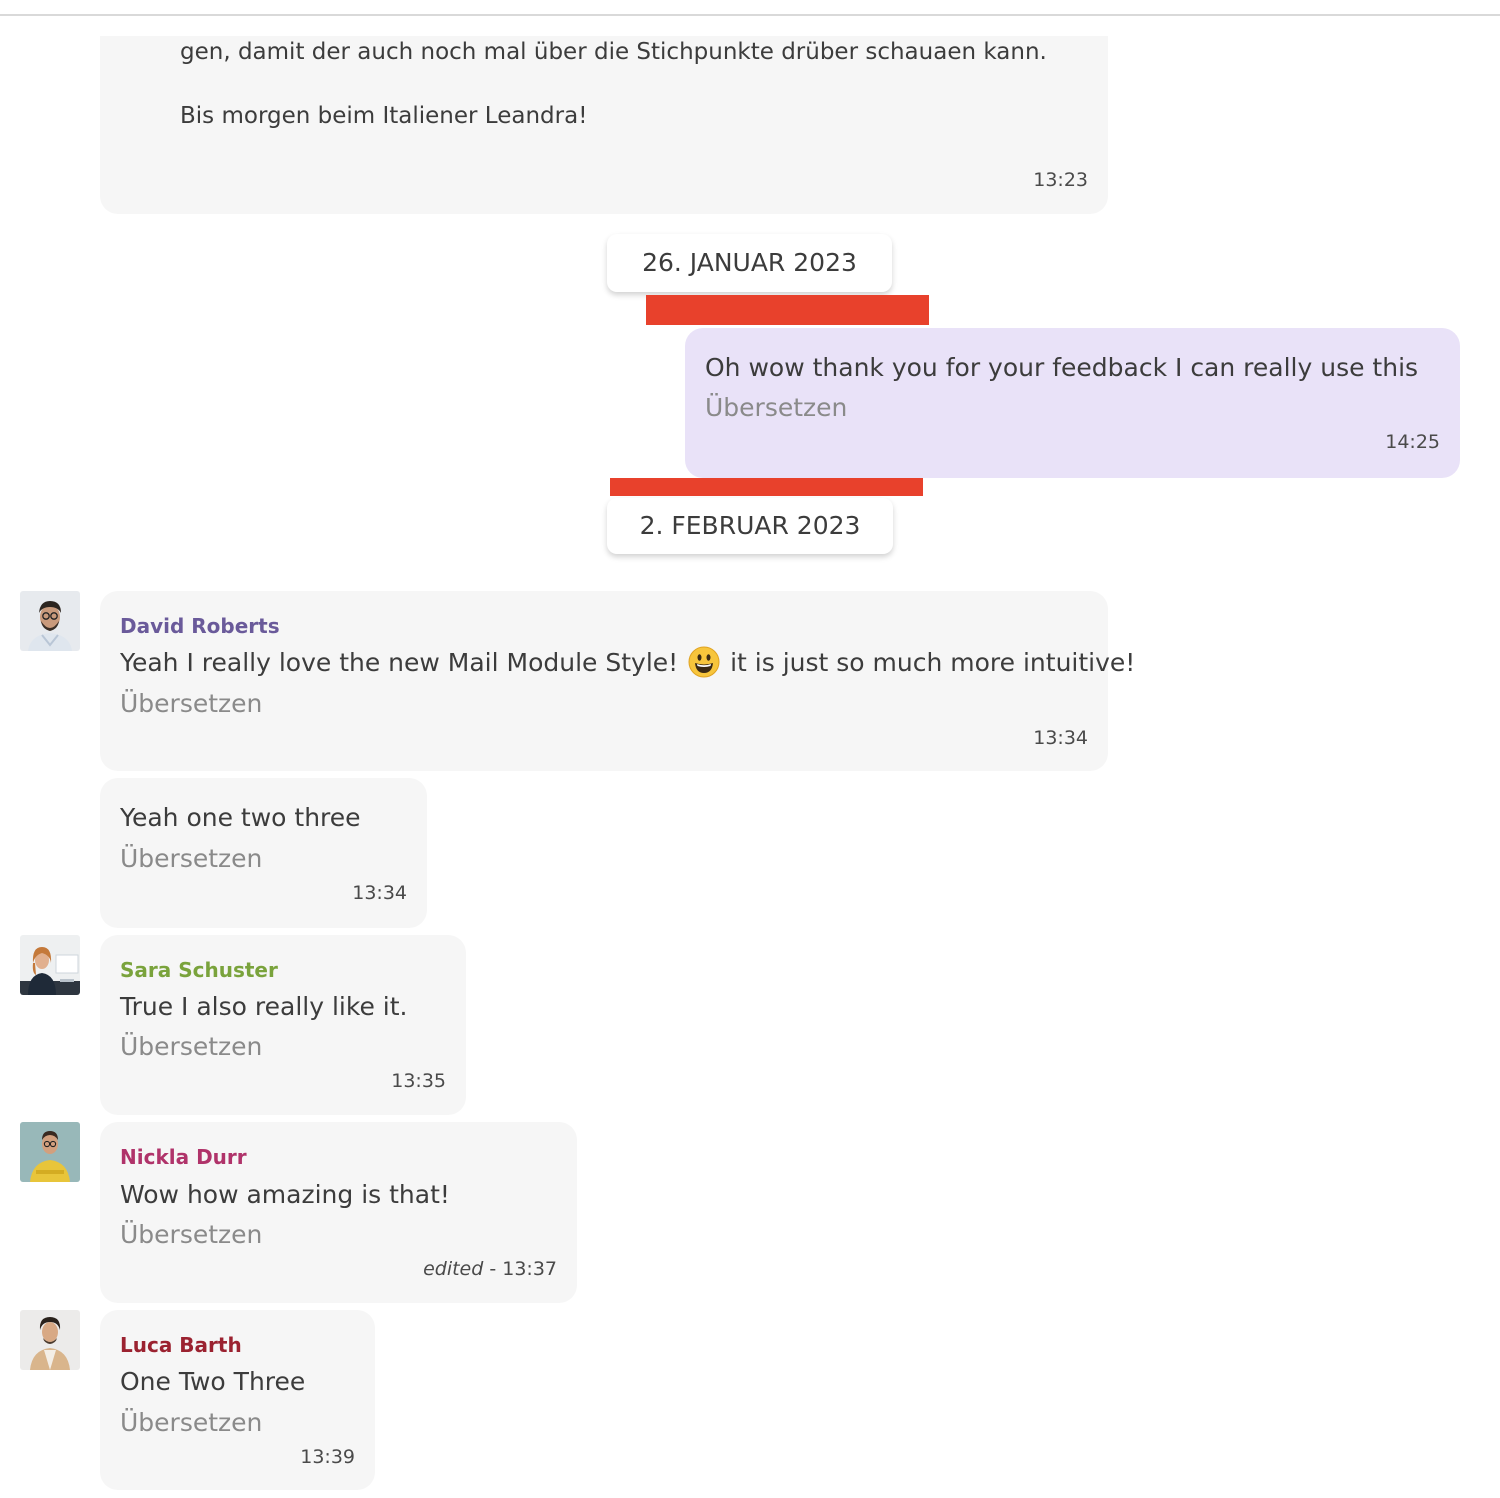  Describe the element at coordinates (263, 853) in the screenshot. I see `message-bubble: Yeah one two three Übersetzen 13:34` at that location.